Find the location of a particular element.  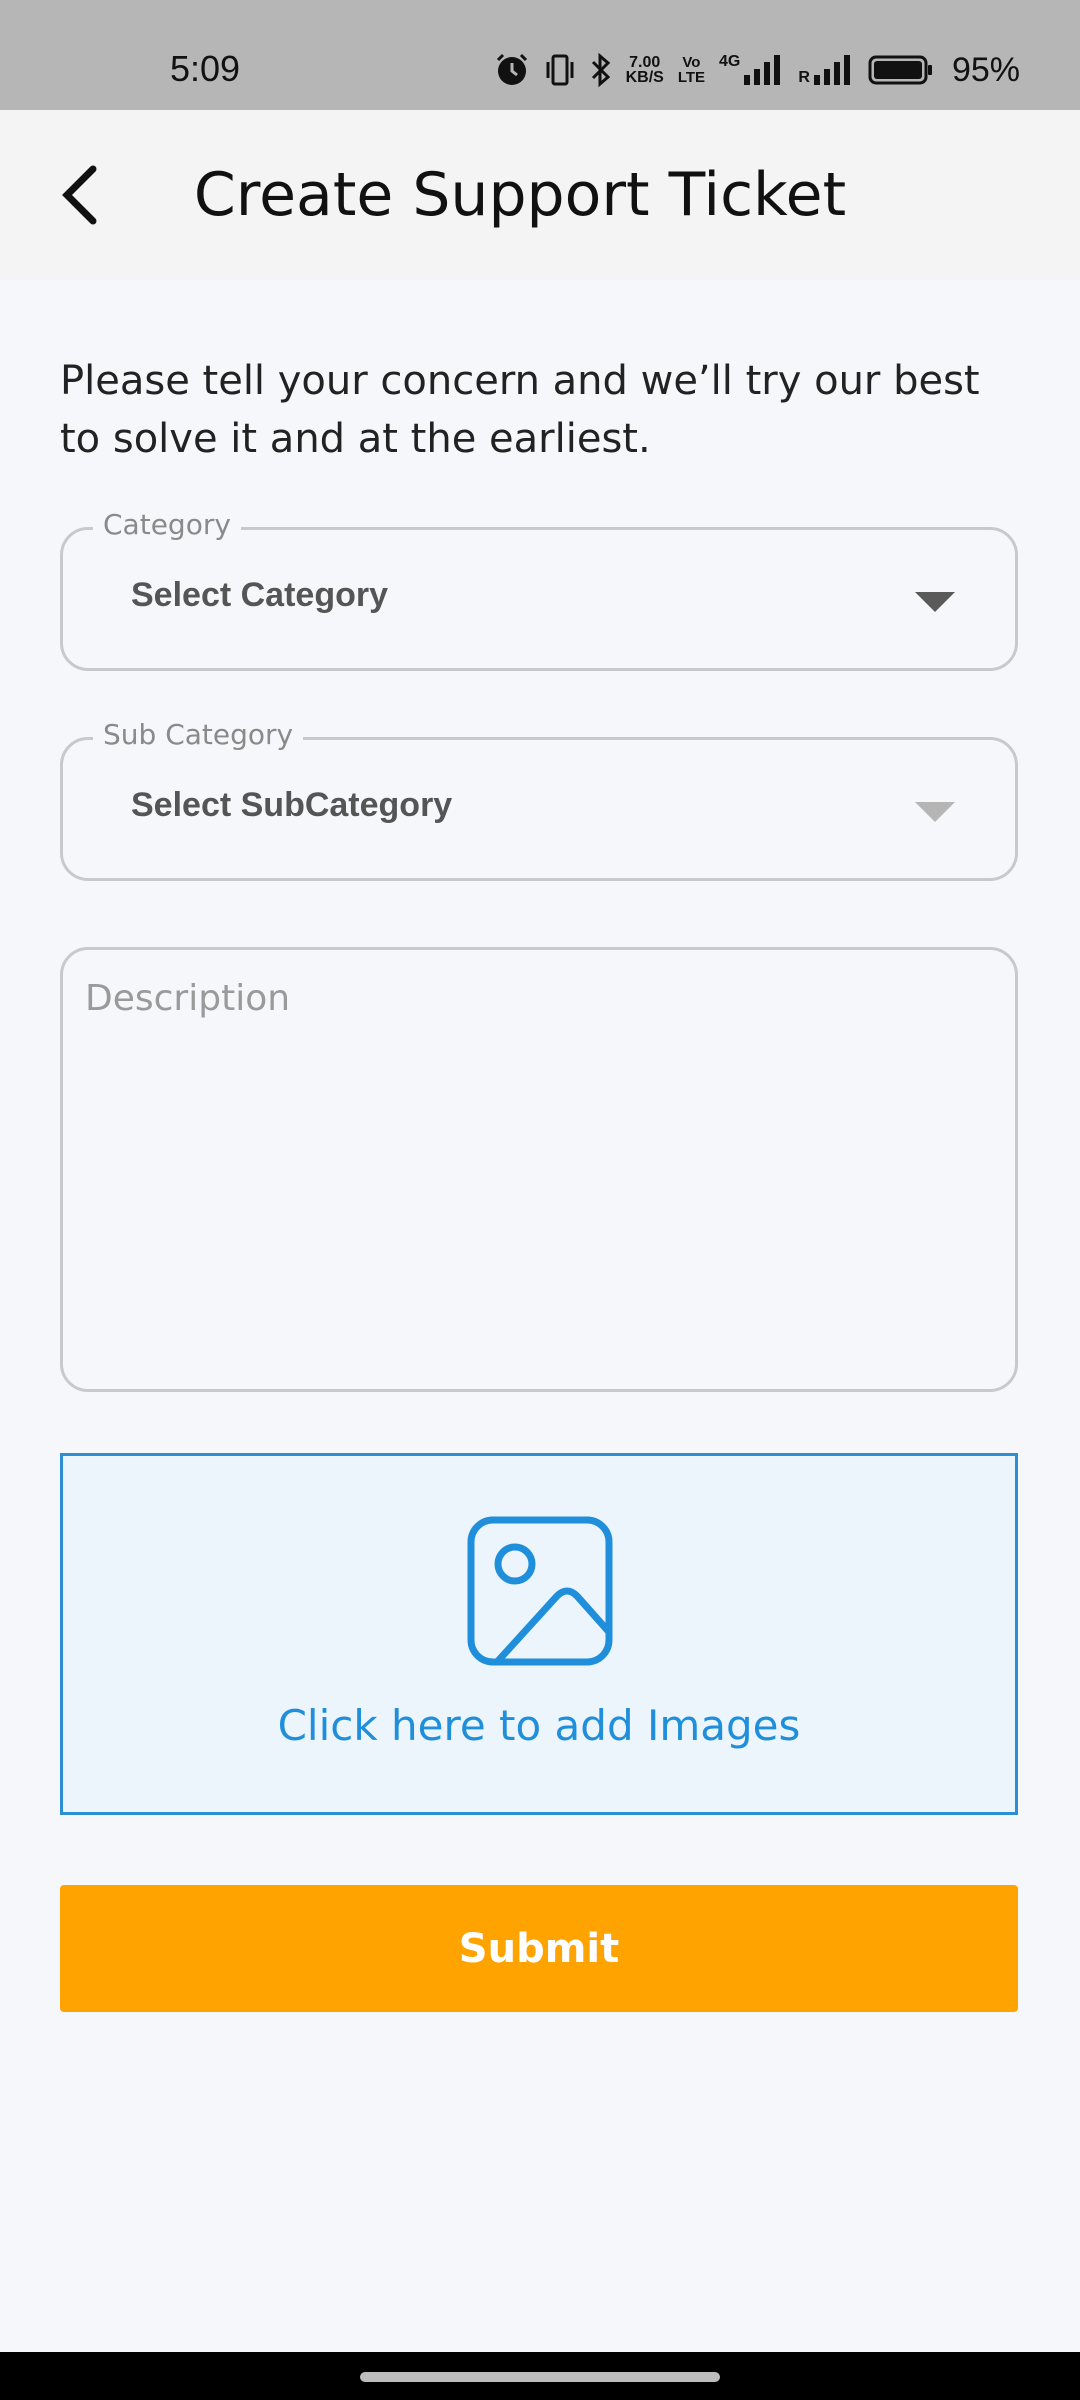

app-bar: Create Support Ticket is located at coordinates (540, 195).